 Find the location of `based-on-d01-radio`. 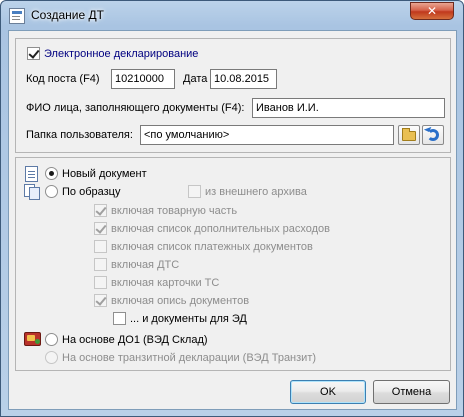

based-on-d01-radio is located at coordinates (51, 339).